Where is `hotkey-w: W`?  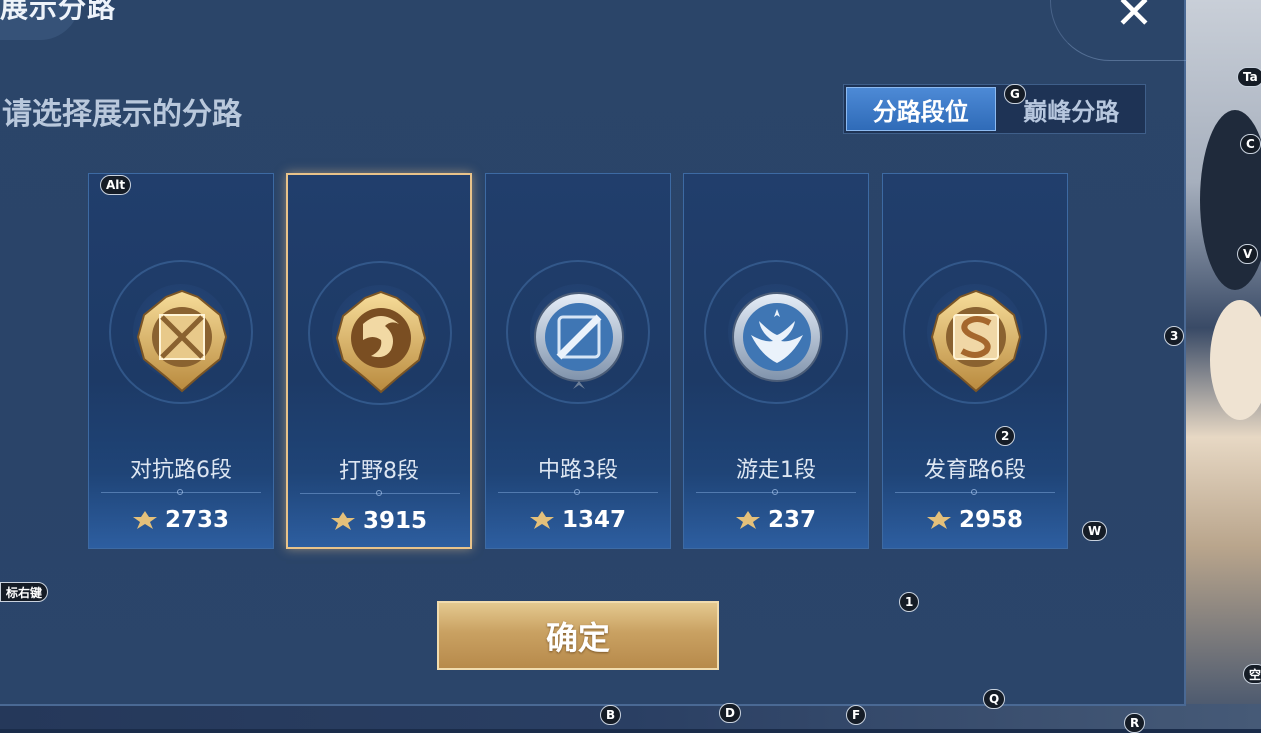 hotkey-w: W is located at coordinates (1095, 531).